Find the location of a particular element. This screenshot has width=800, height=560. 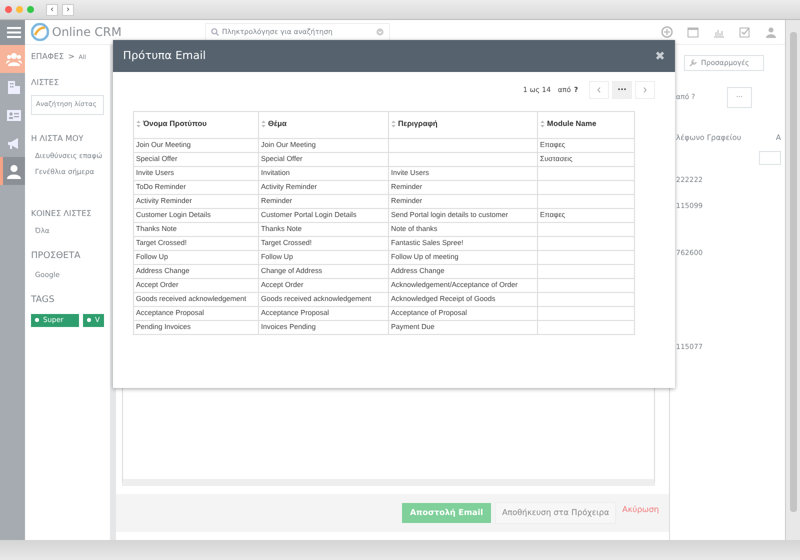

section-heading: TAGS is located at coordinates (43, 301).